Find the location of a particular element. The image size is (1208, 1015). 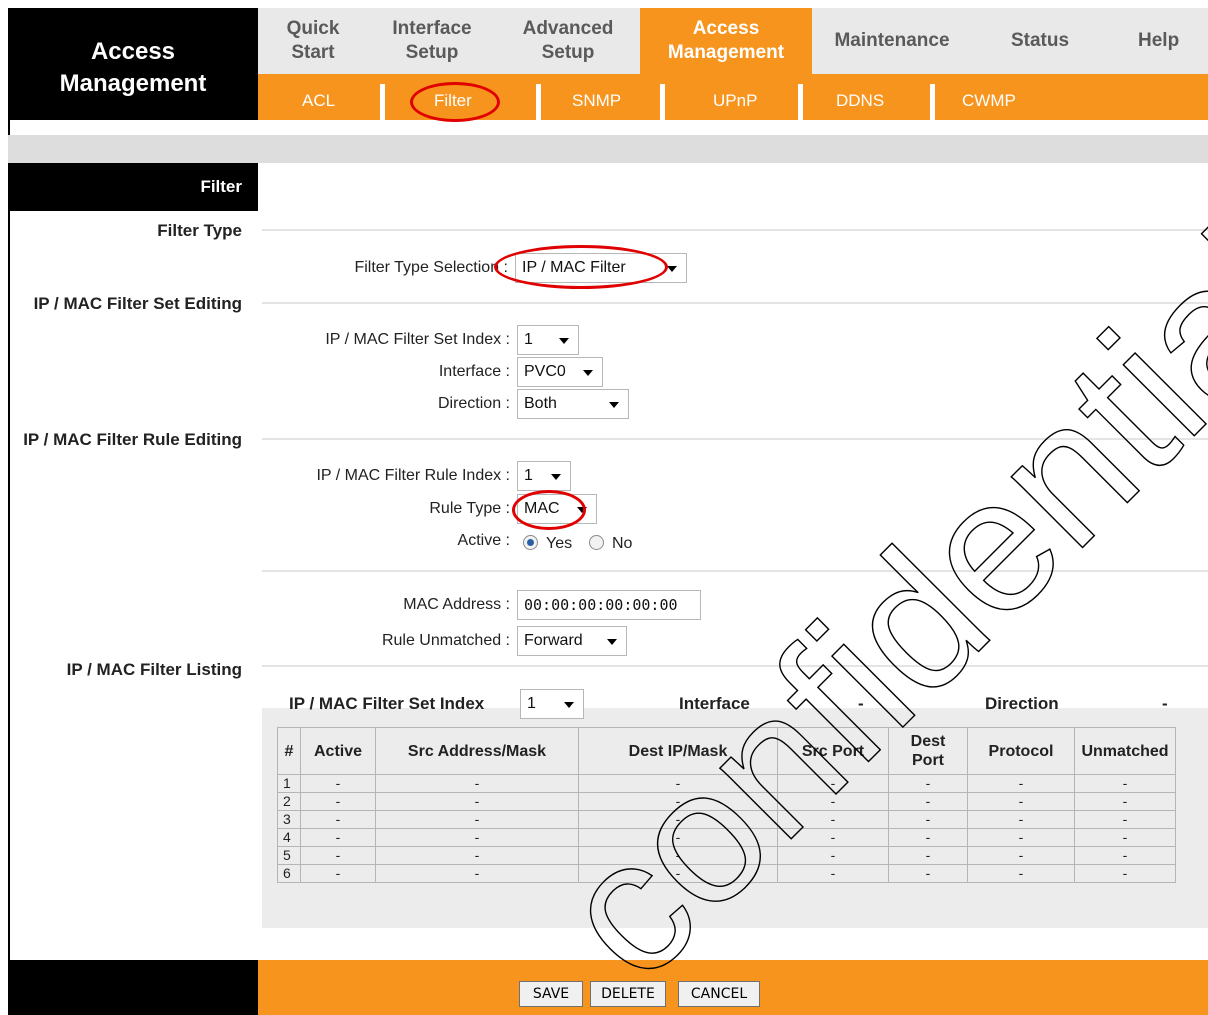

tab-access-management: Access Management is located at coordinates (726, 41).